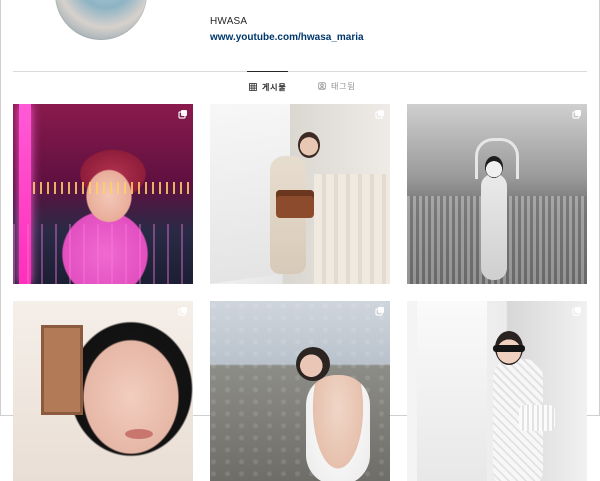 This screenshot has height=481, width=600. What do you see at coordinates (139, 434) in the screenshot?
I see `tile-lips` at bounding box center [139, 434].